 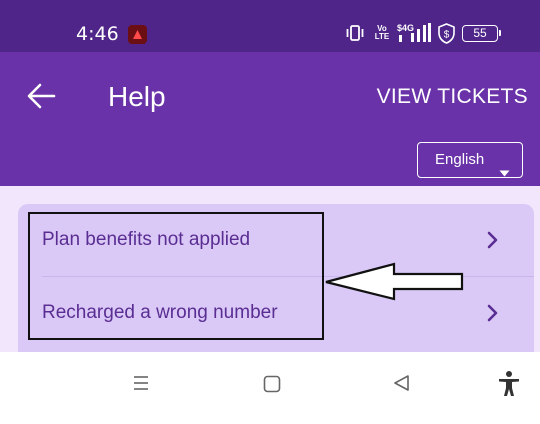 I want to click on back-button, so click(x=42, y=96).